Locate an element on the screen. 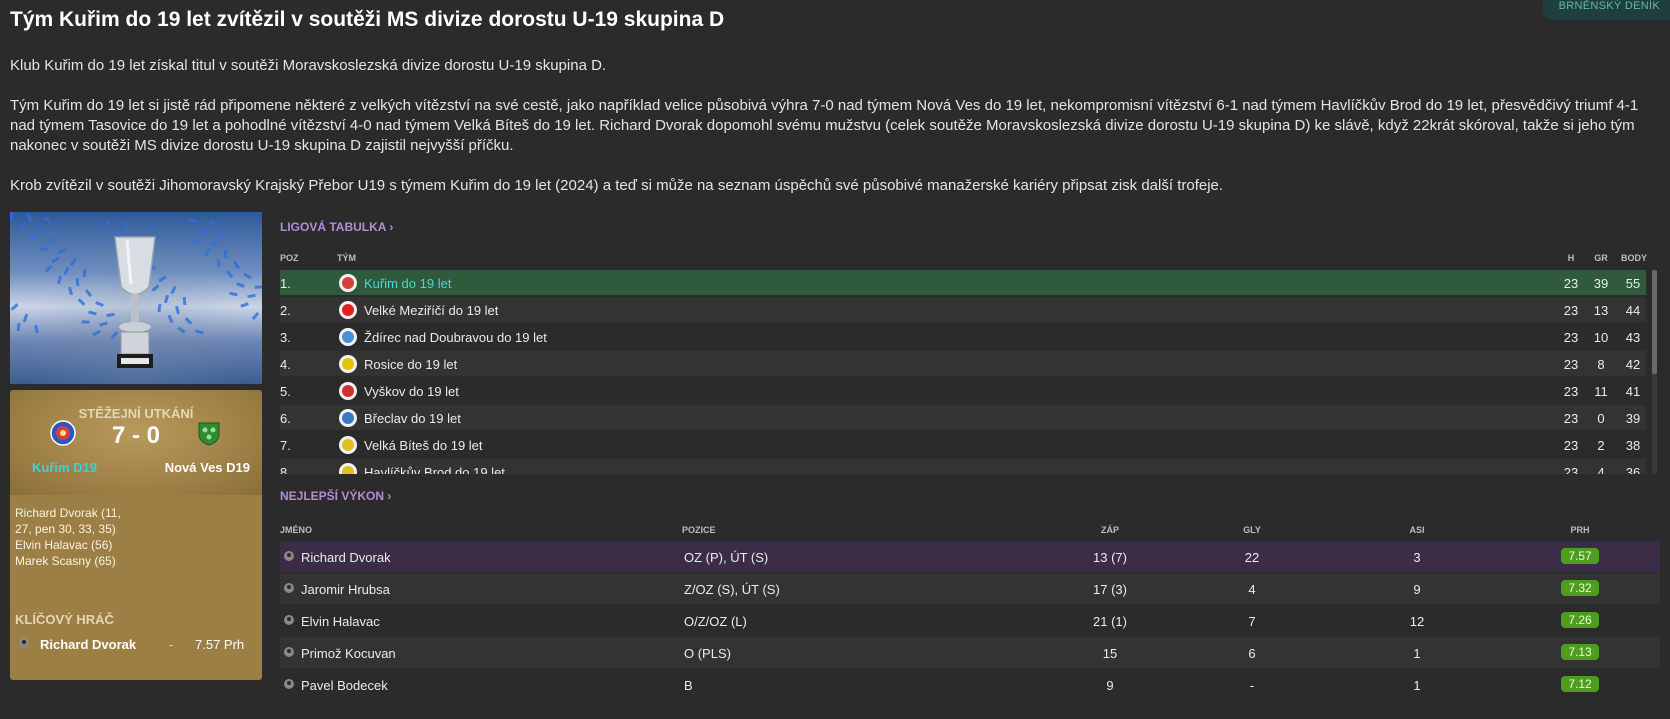 This screenshot has height=719, width=1670. player-row: Elvin Halavac O/Z/OZ (L) 21 (1) 7 12 7.26 is located at coordinates (970, 620).